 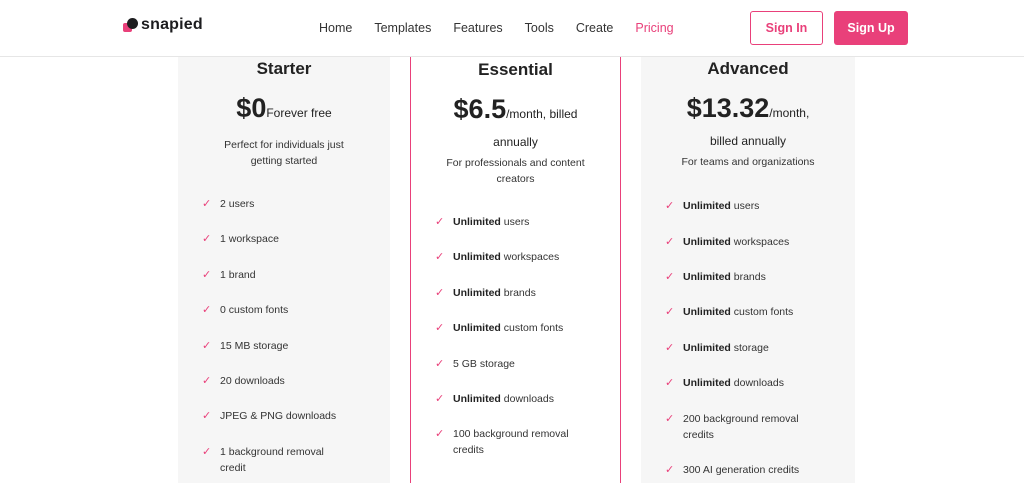 What do you see at coordinates (728, 108) in the screenshot?
I see `plan-price: $13.32` at bounding box center [728, 108].